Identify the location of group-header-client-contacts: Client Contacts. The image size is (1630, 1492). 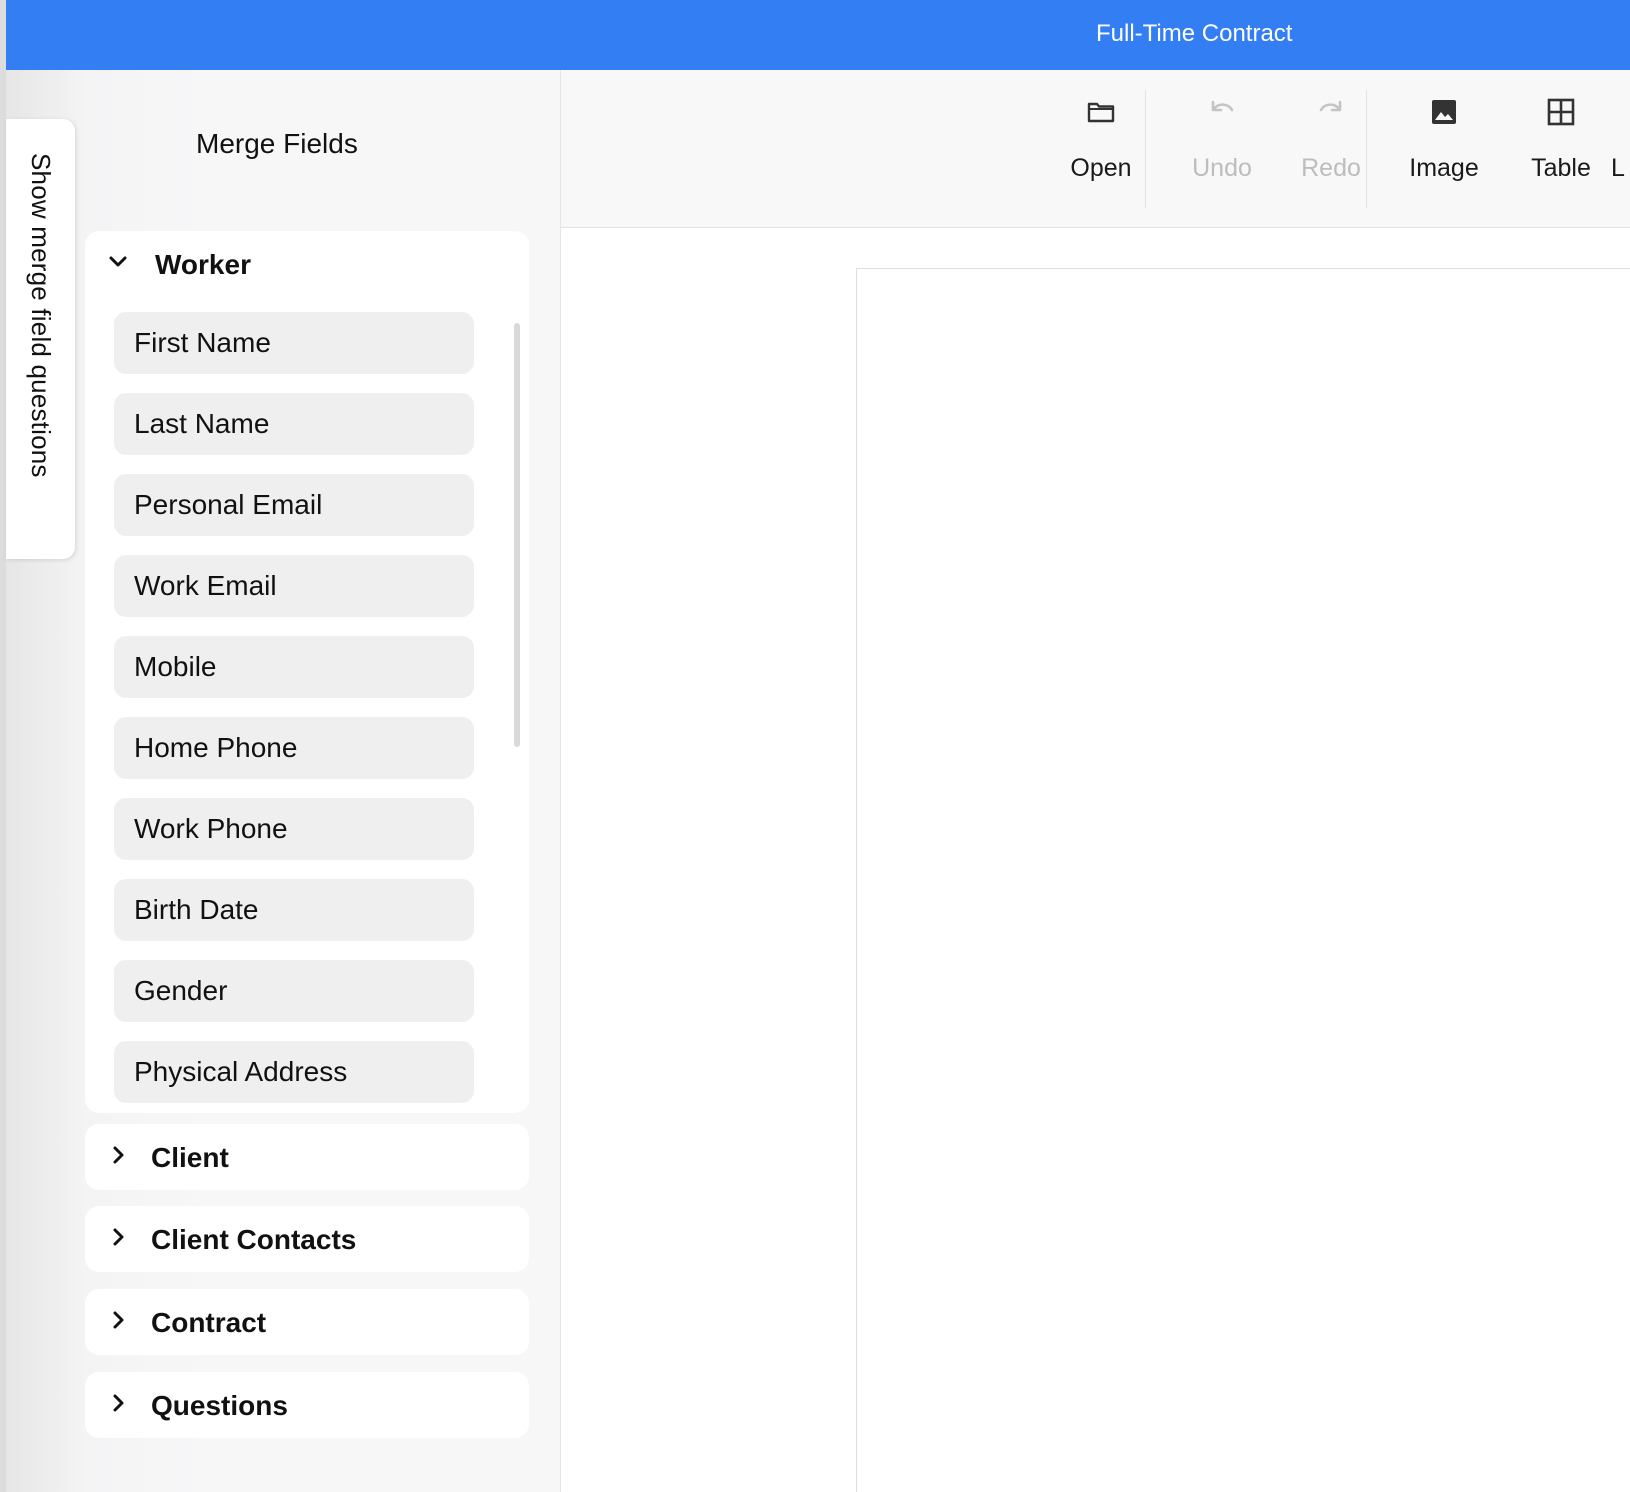
(307, 1239).